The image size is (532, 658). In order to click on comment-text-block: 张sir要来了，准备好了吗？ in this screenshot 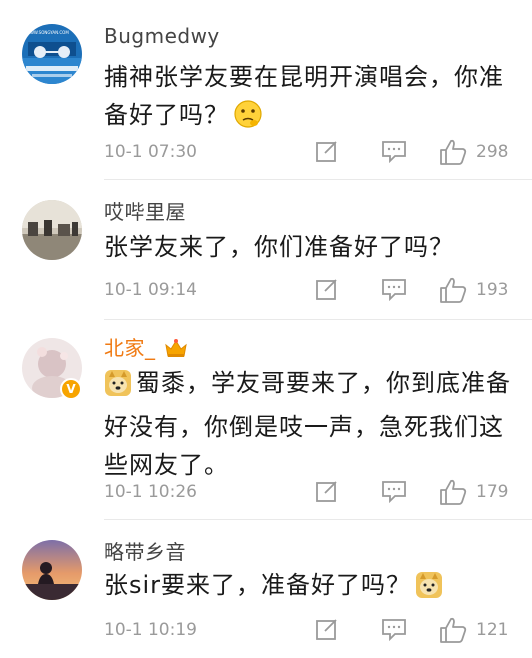, I will do `click(308, 588)`.